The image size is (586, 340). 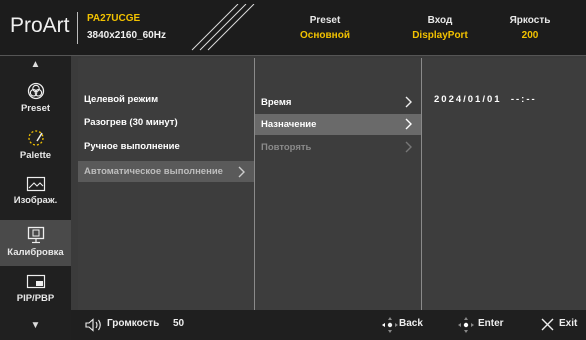 I want to click on header-divider, so click(x=77, y=28).